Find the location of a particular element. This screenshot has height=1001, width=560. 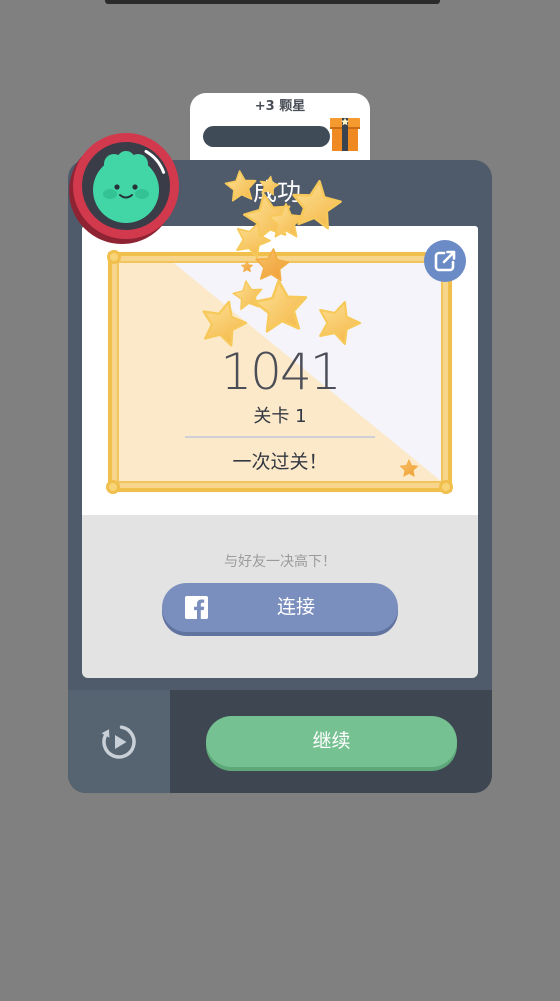

replay-icon is located at coordinates (119, 742).